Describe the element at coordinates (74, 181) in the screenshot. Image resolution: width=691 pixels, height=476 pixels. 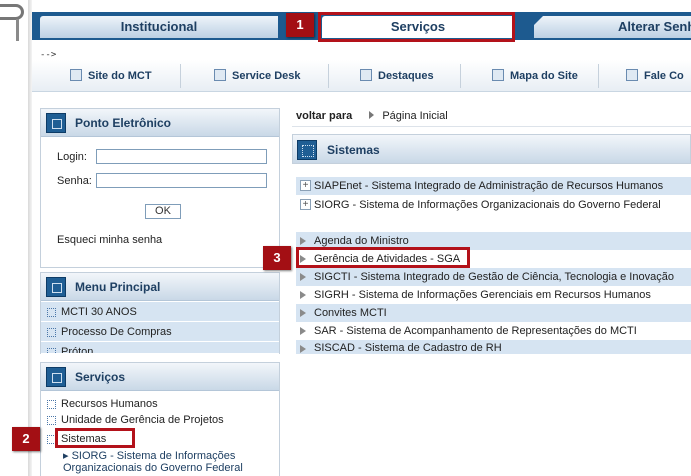
I see `senha-label: Senha:` at that location.